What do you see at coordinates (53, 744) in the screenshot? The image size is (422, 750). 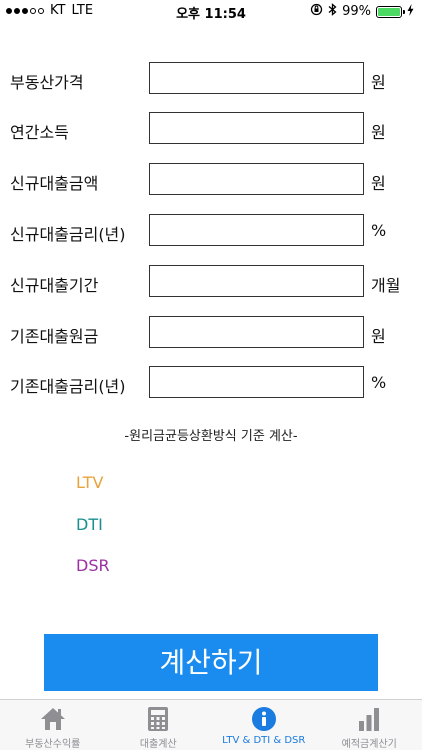 I see `tab-label-property-yield: 부동산수익률` at bounding box center [53, 744].